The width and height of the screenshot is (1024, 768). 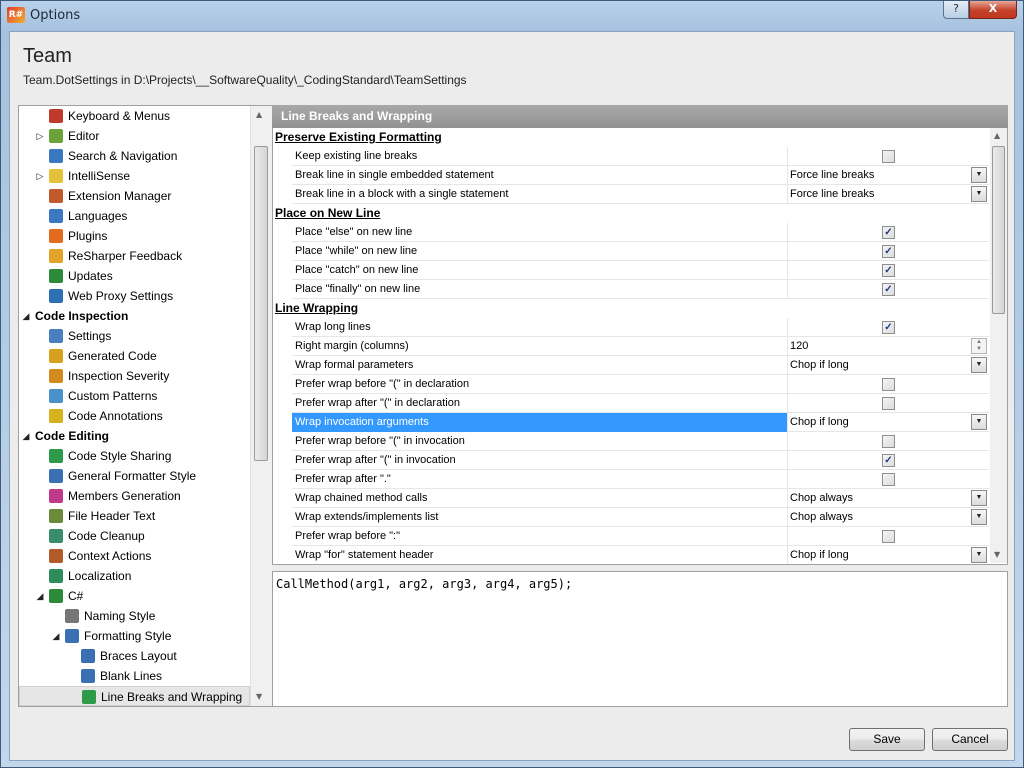 I want to click on tree-item: ▷ IntelliSense, so click(x=134, y=176).